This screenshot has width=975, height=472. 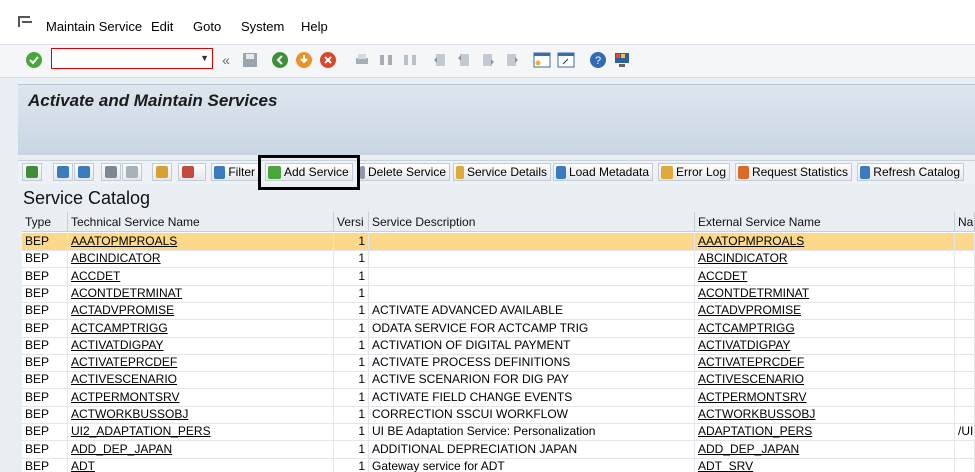 What do you see at coordinates (314, 26) in the screenshot?
I see `menu-help: Help` at bounding box center [314, 26].